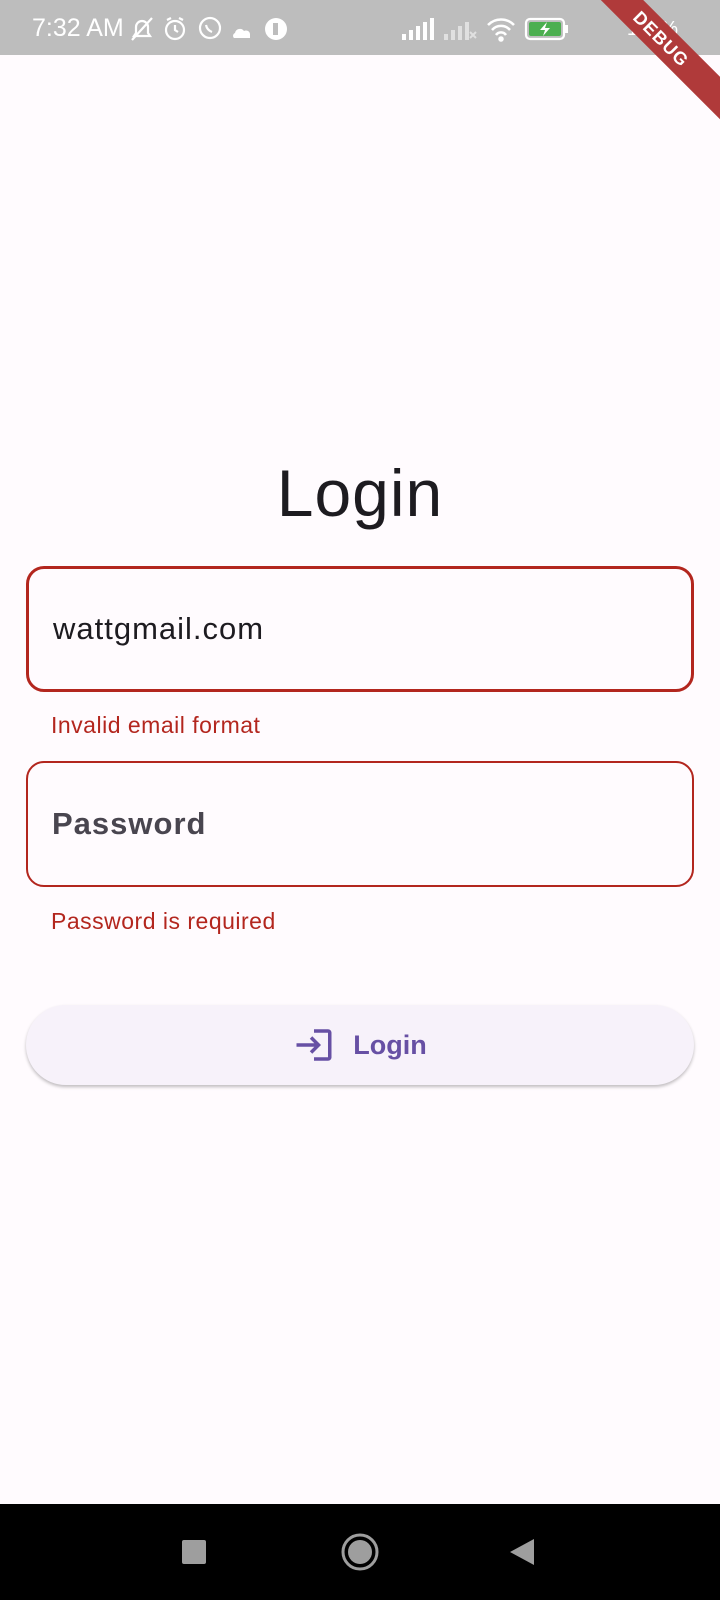 The image size is (720, 1600). I want to click on cloud-icon, so click(241, 33).